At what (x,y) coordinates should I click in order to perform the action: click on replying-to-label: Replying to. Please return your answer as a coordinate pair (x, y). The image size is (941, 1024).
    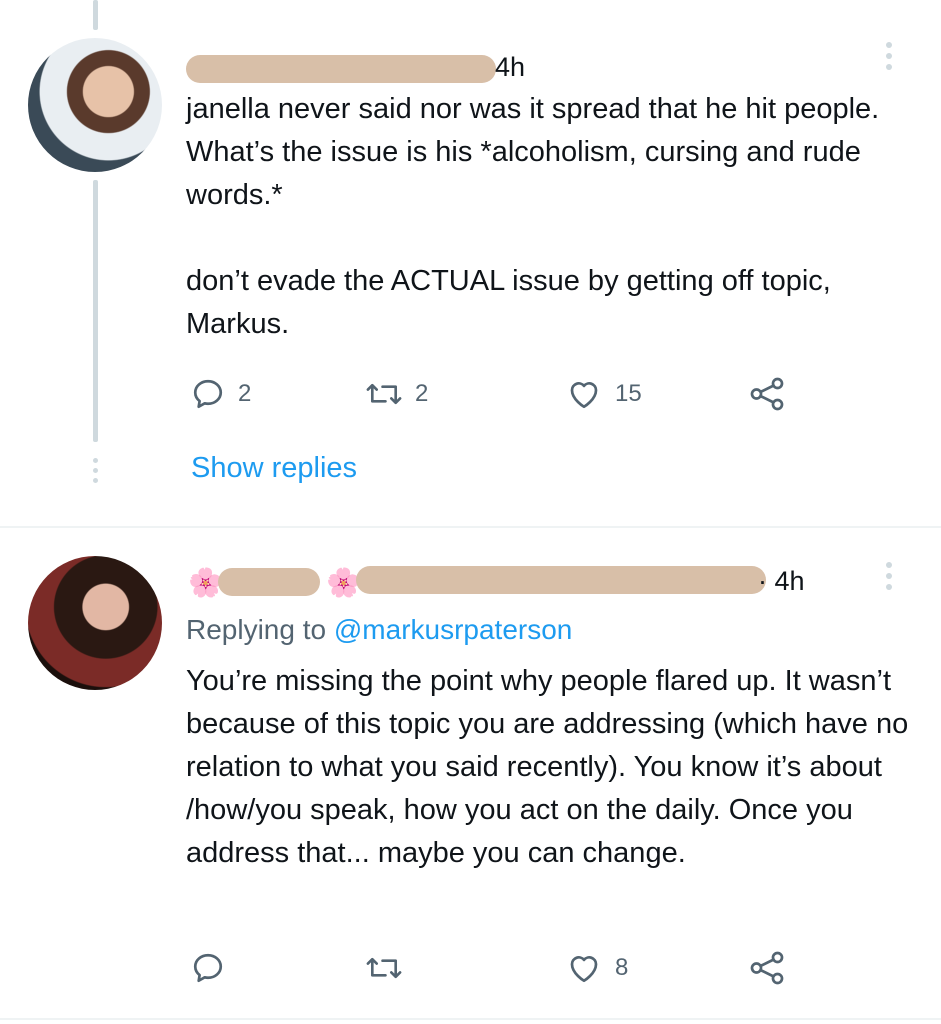
    Looking at the image, I should click on (260, 629).